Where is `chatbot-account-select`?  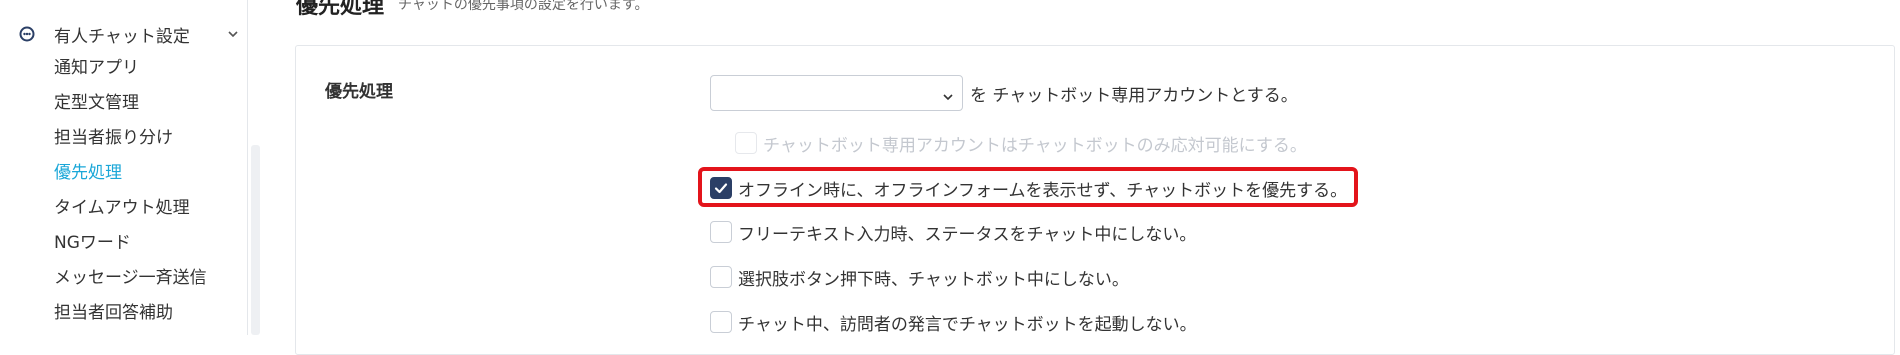 chatbot-account-select is located at coordinates (836, 93).